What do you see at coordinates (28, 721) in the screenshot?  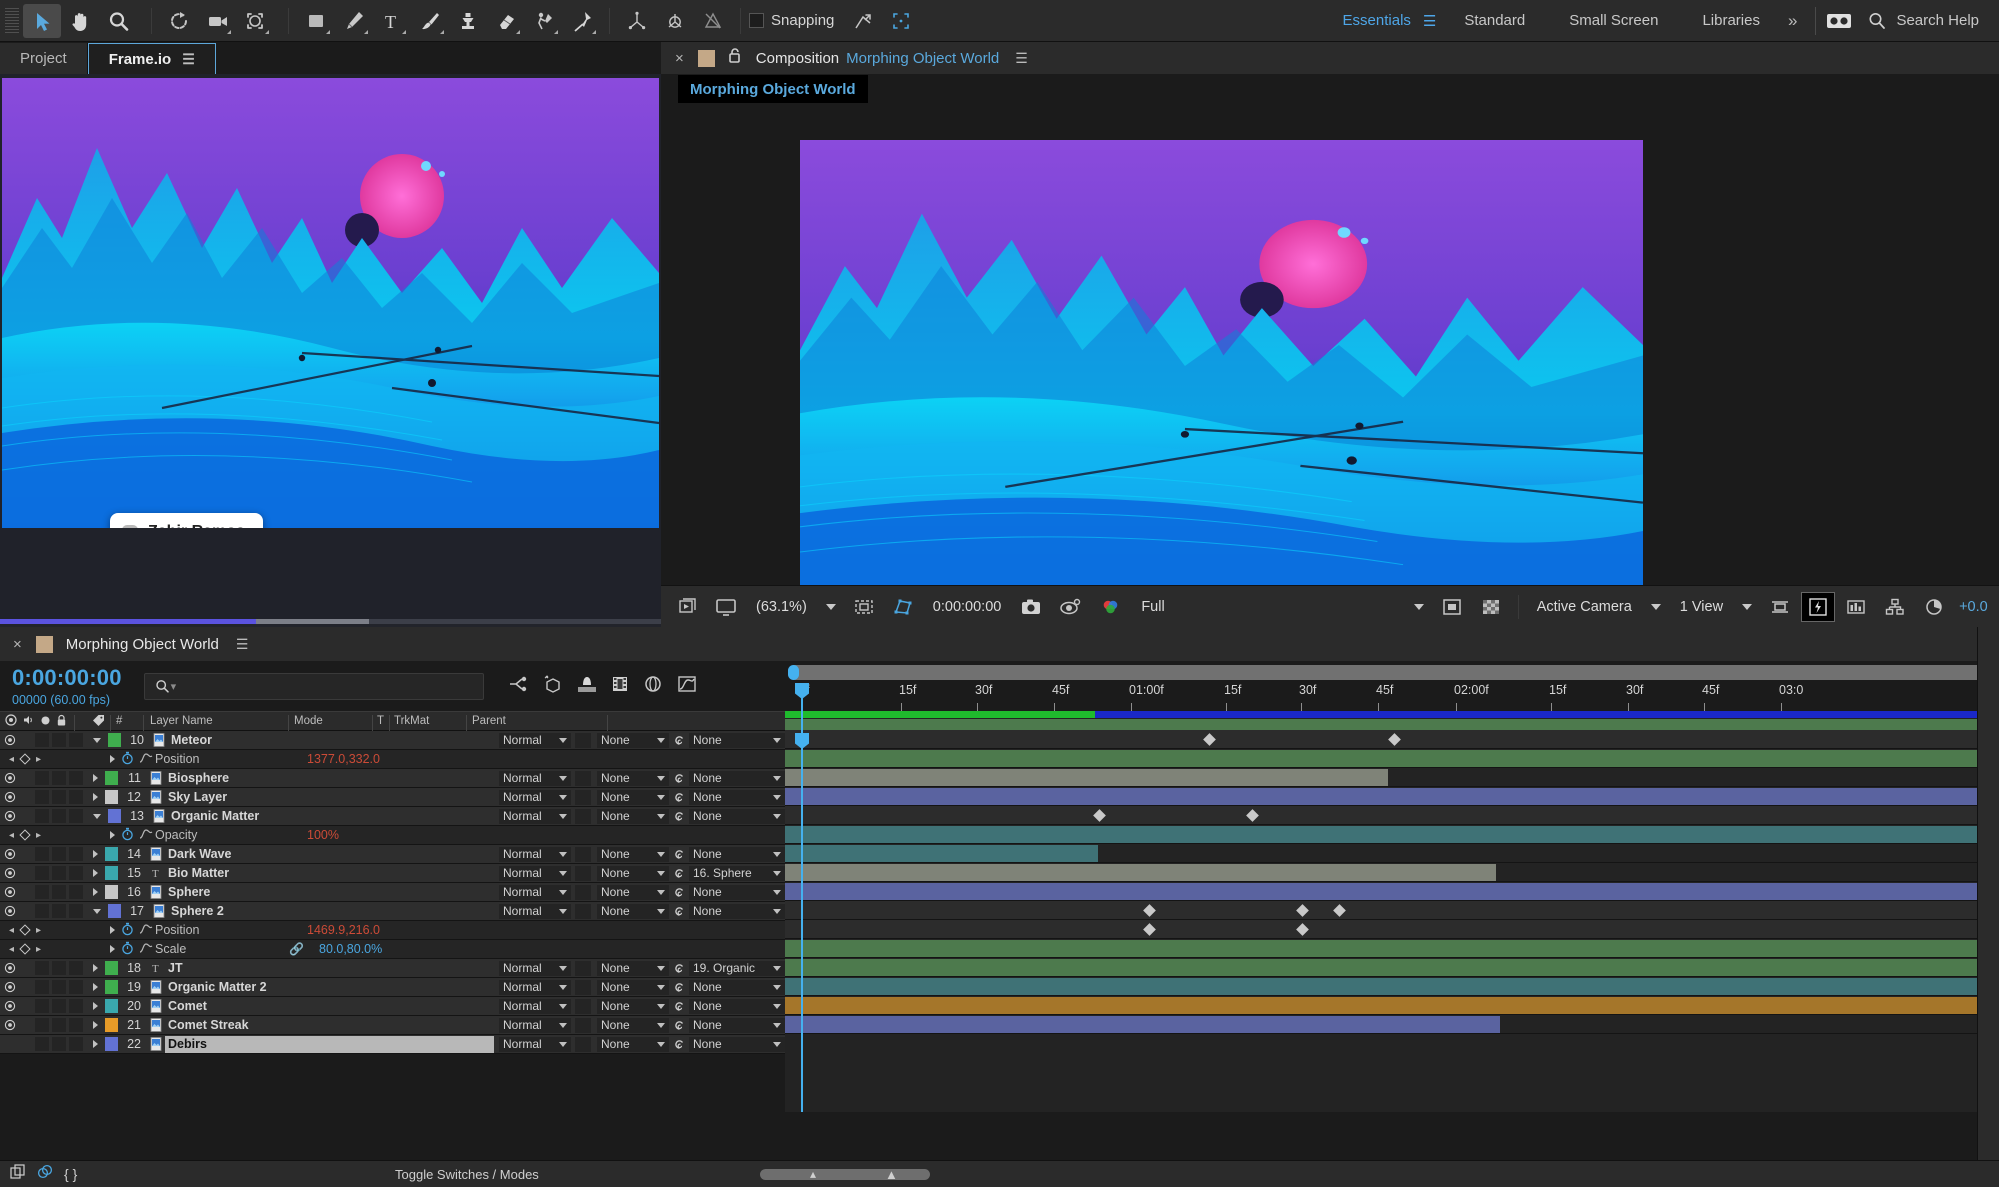 I see `audio-toggle-icon` at bounding box center [28, 721].